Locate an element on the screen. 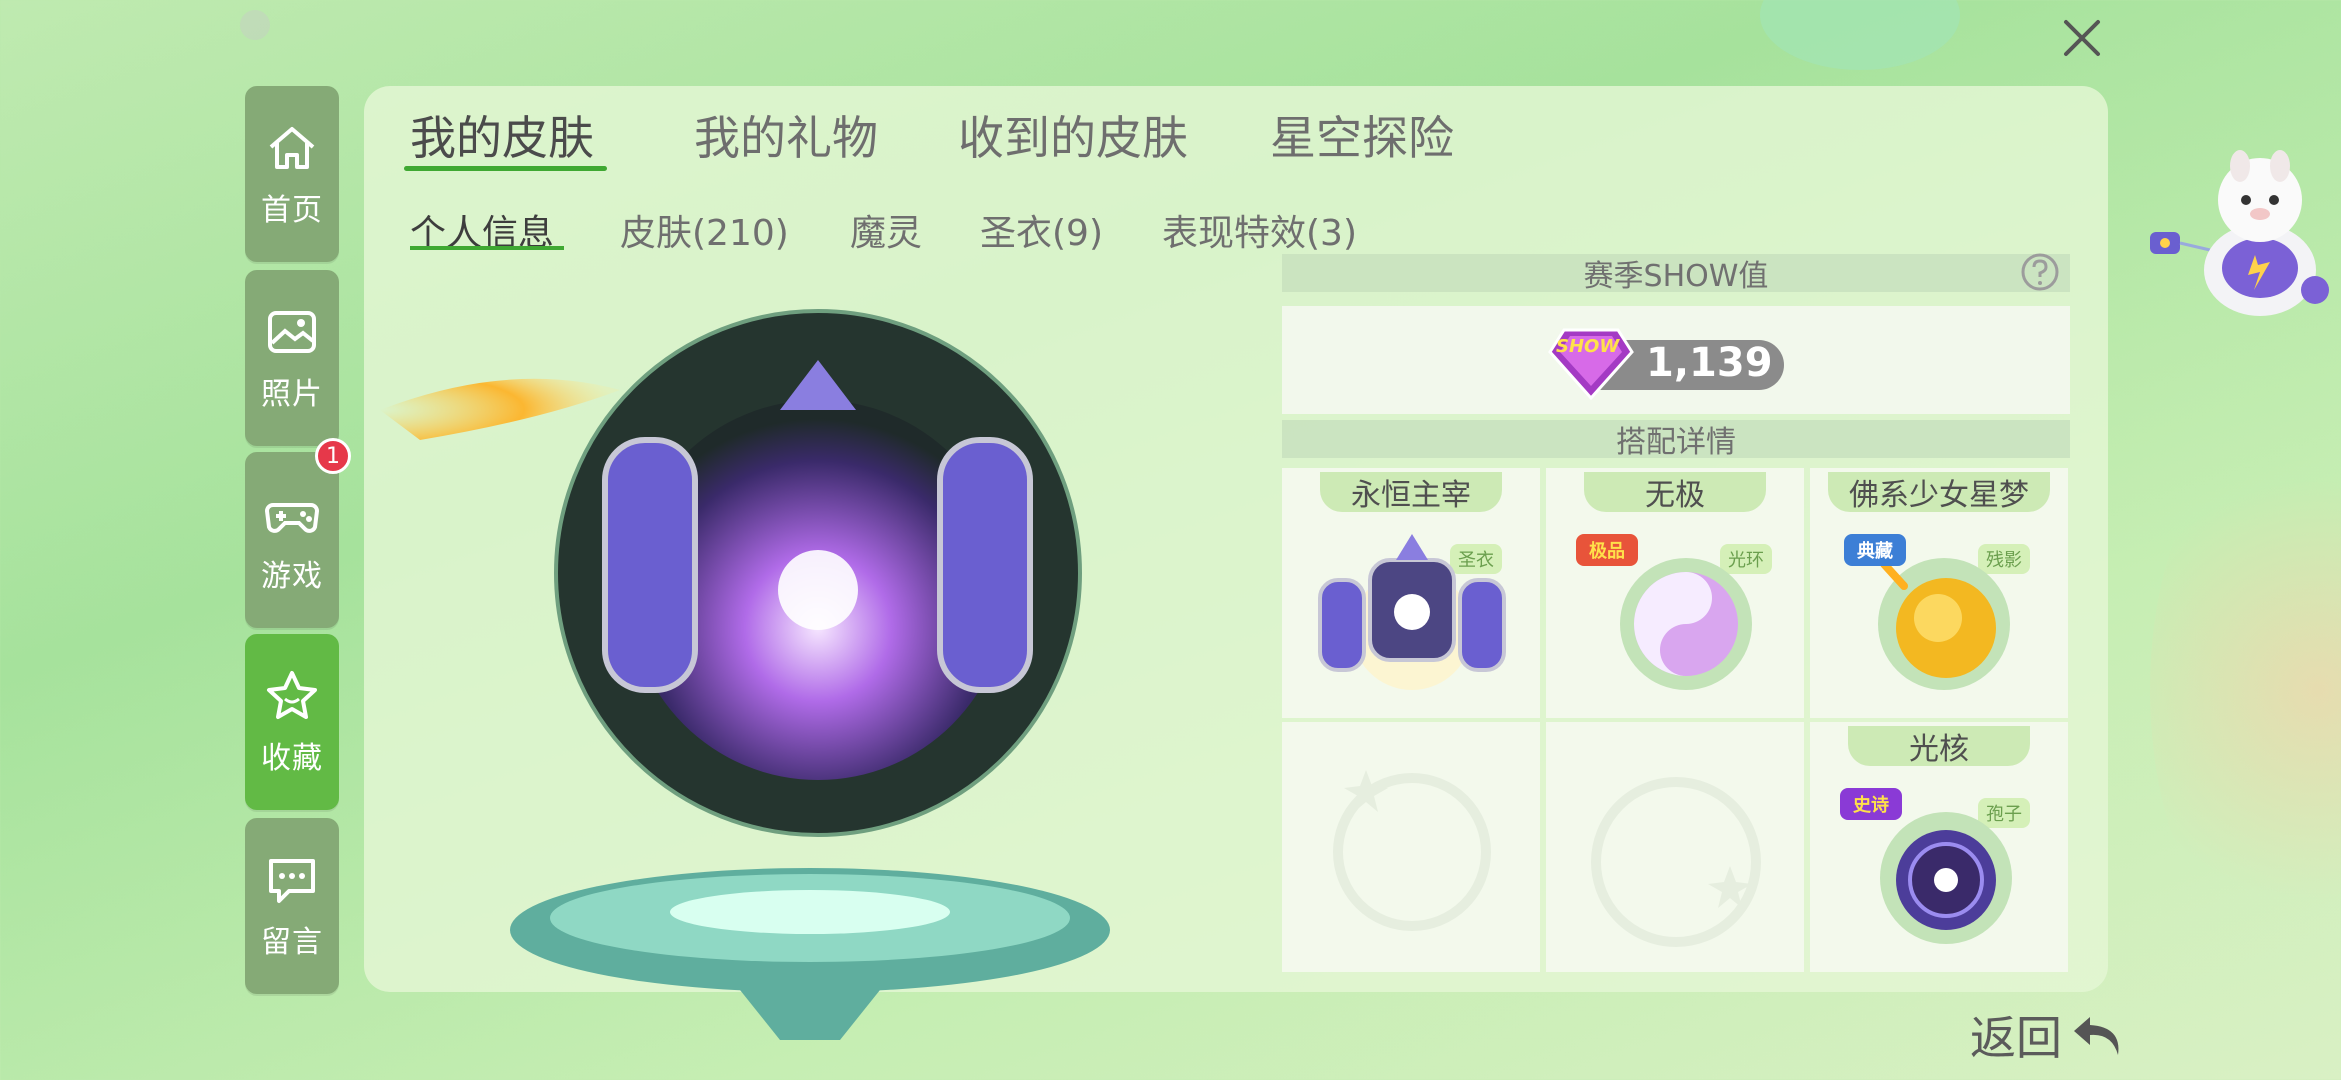  show-value-header: 赛季SHOW值 is located at coordinates (1676, 274).